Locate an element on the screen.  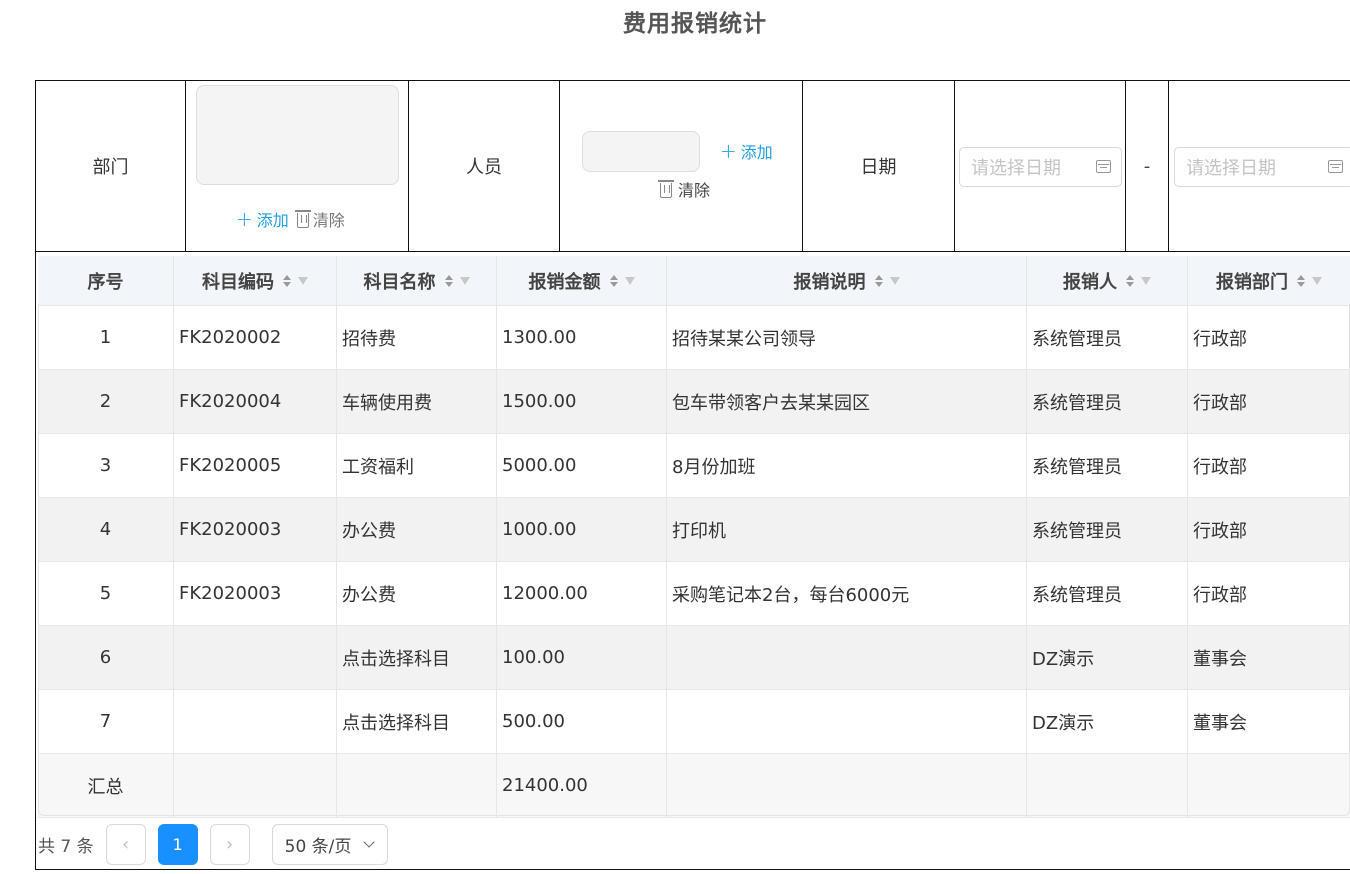
outer-border-bottom is located at coordinates (692, 869).